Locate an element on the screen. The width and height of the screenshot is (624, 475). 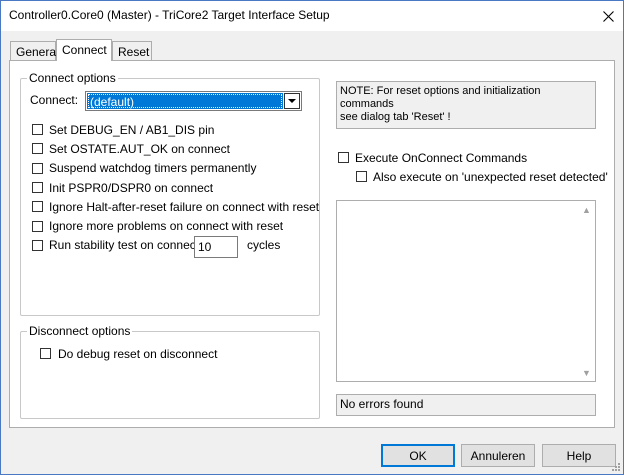
help-button: Help is located at coordinates (579, 455).